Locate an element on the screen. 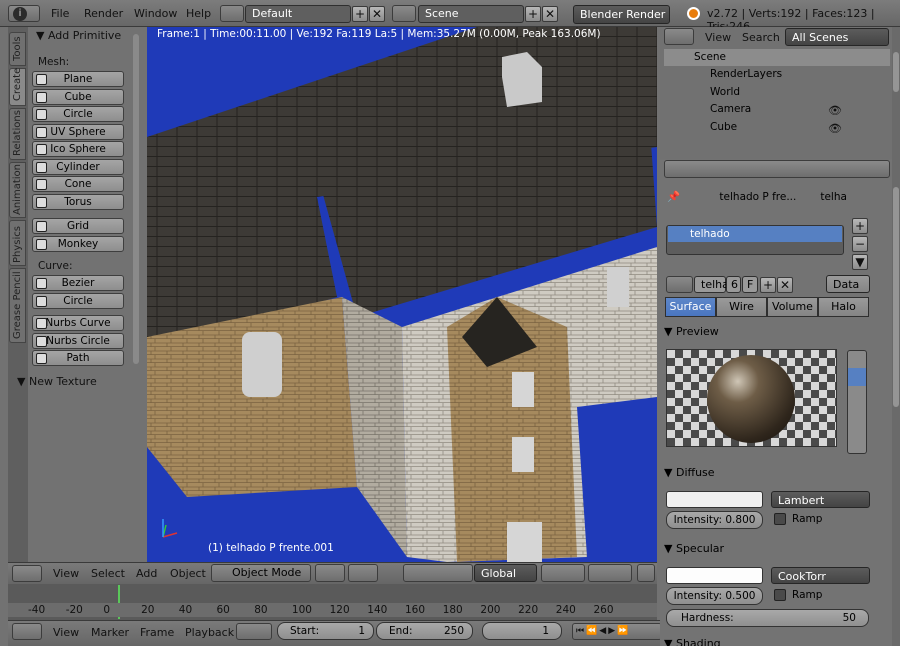 The image size is (900, 646). menu-file: File is located at coordinates (60, 13).